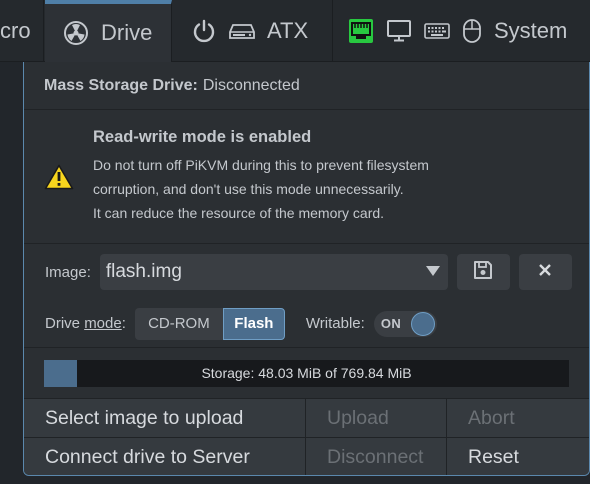  Describe the element at coordinates (127, 32) in the screenshot. I see `nav-drive-label: Drive` at that location.